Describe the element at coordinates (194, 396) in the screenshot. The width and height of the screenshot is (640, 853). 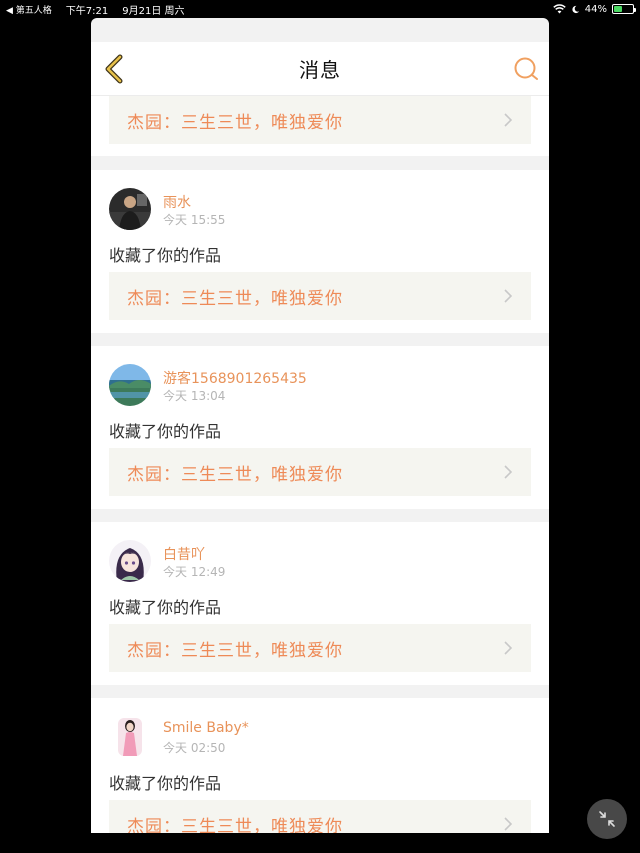
I see `message-time: 今天 13:04` at that location.